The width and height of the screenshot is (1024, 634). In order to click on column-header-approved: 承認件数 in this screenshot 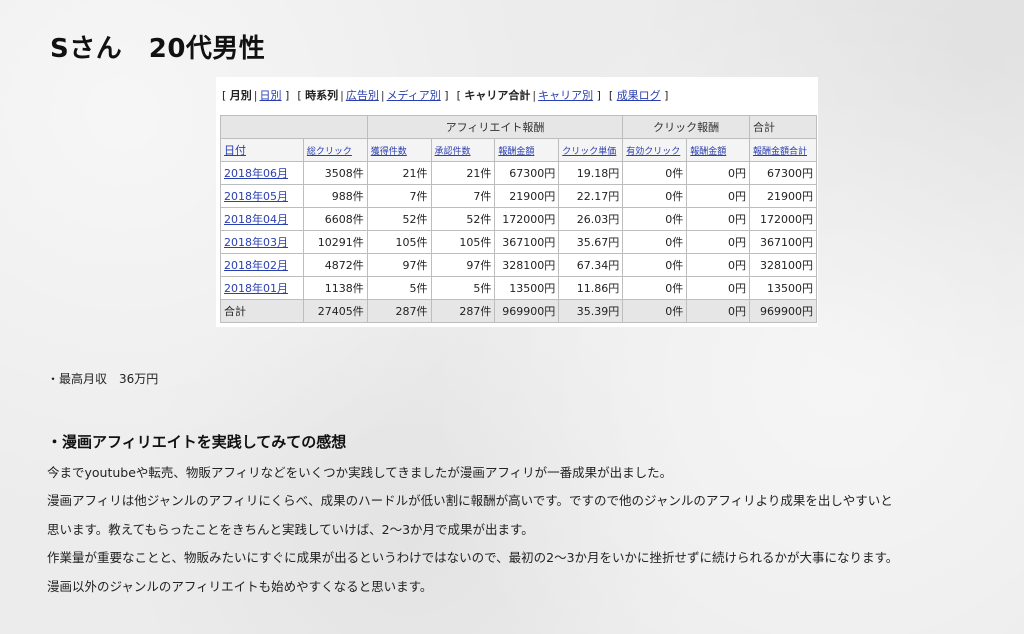, I will do `click(453, 152)`.